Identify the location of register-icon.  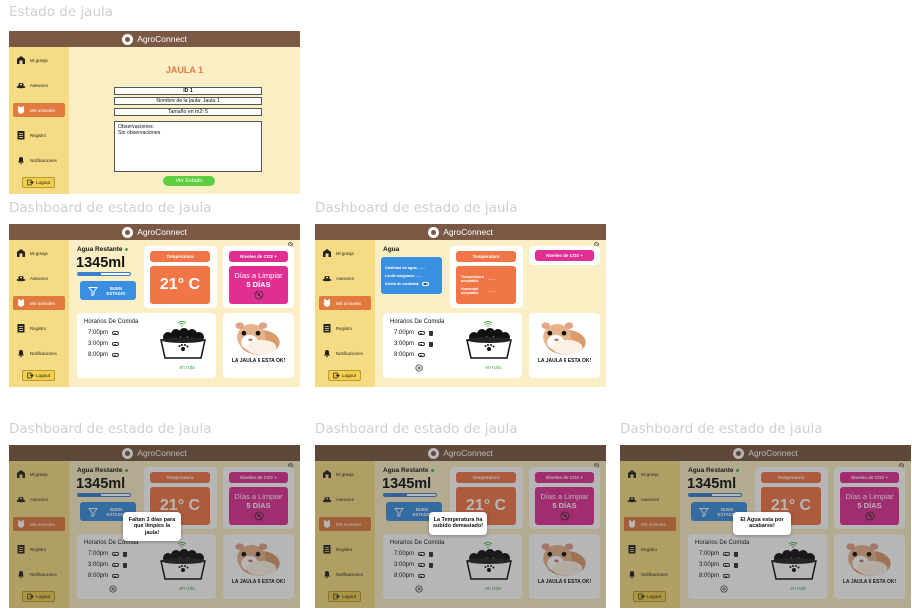
(327, 328).